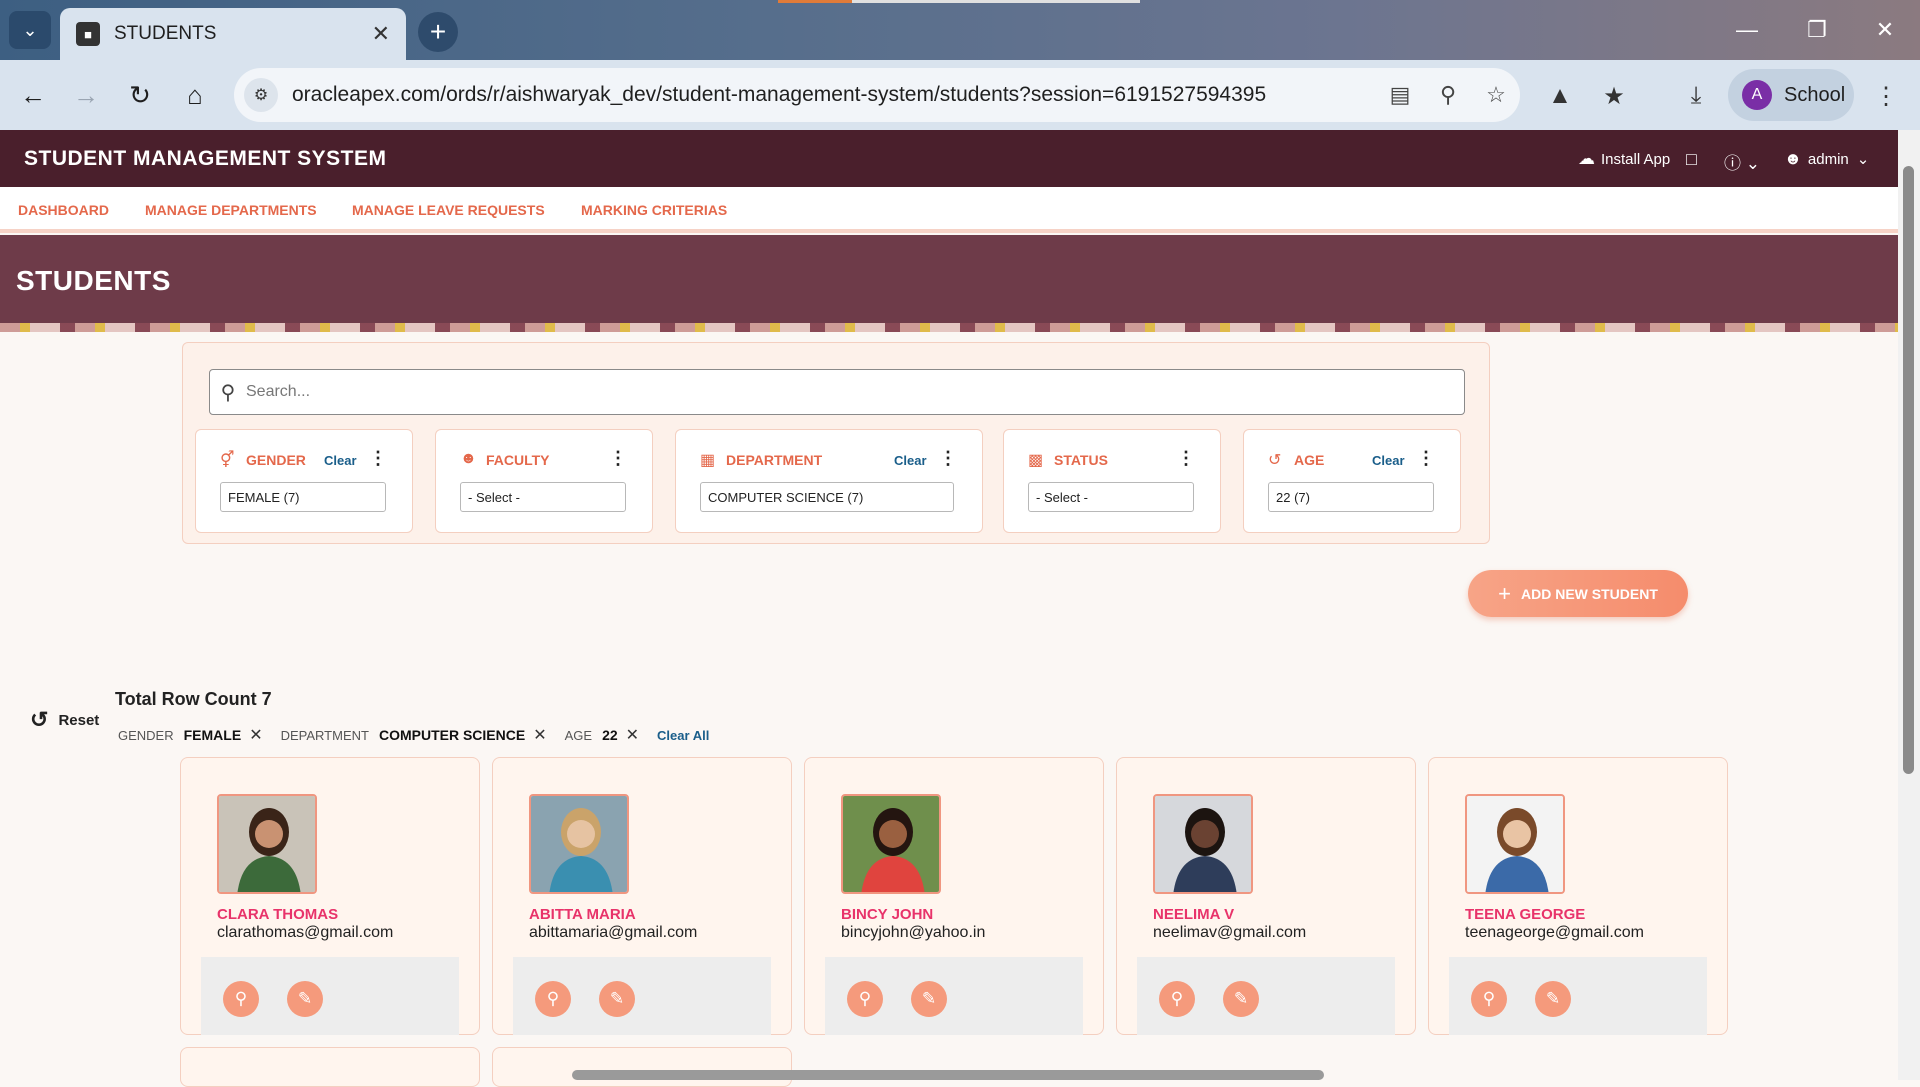  I want to click on chip-value: FEMALE, so click(212, 735).